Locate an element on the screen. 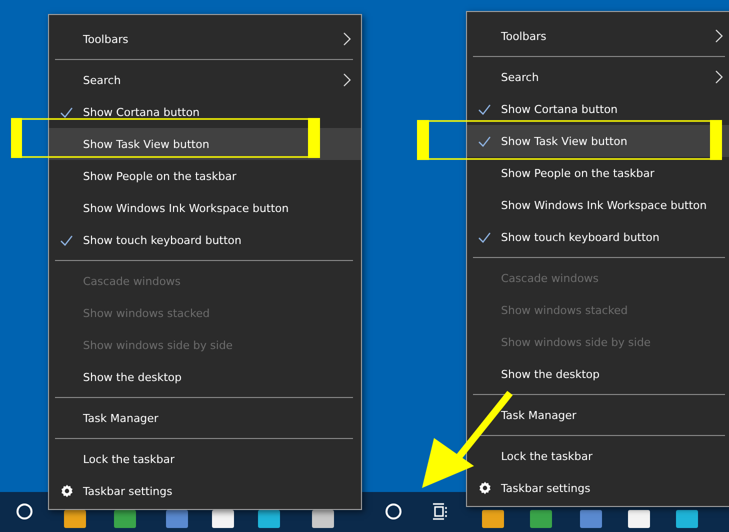 The width and height of the screenshot is (729, 532). task-view-icon is located at coordinates (440, 511).